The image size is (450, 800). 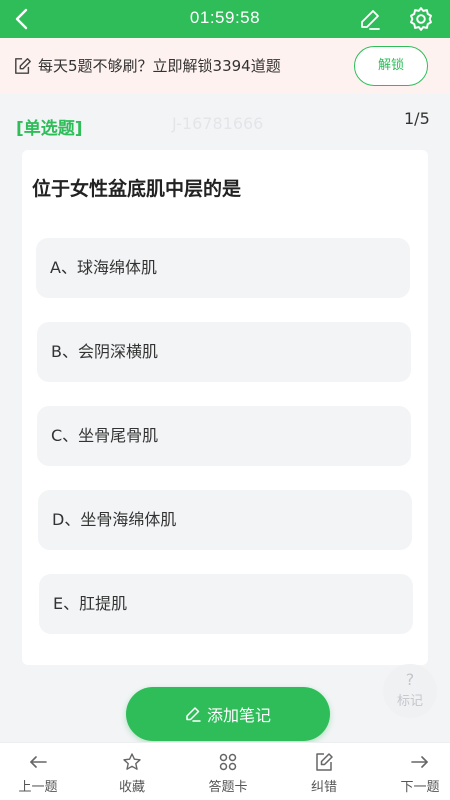 I want to click on unlock-button: 解锁, so click(x=391, y=66).